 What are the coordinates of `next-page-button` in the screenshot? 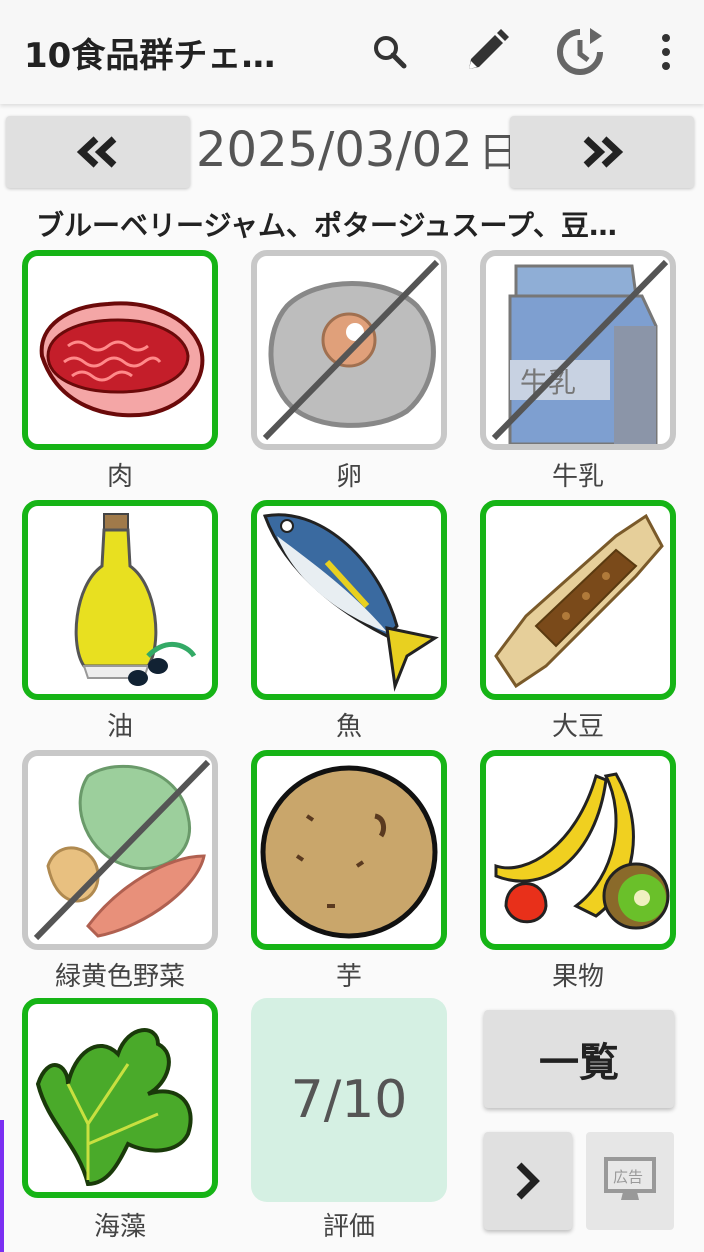 It's located at (528, 1181).